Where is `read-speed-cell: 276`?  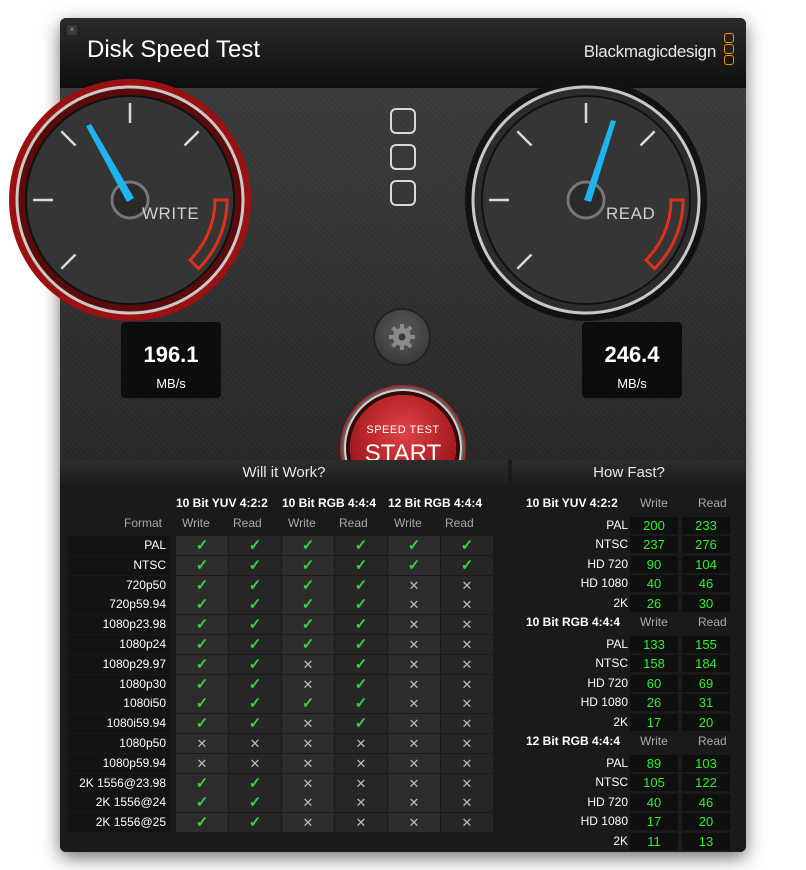 read-speed-cell: 276 is located at coordinates (706, 545).